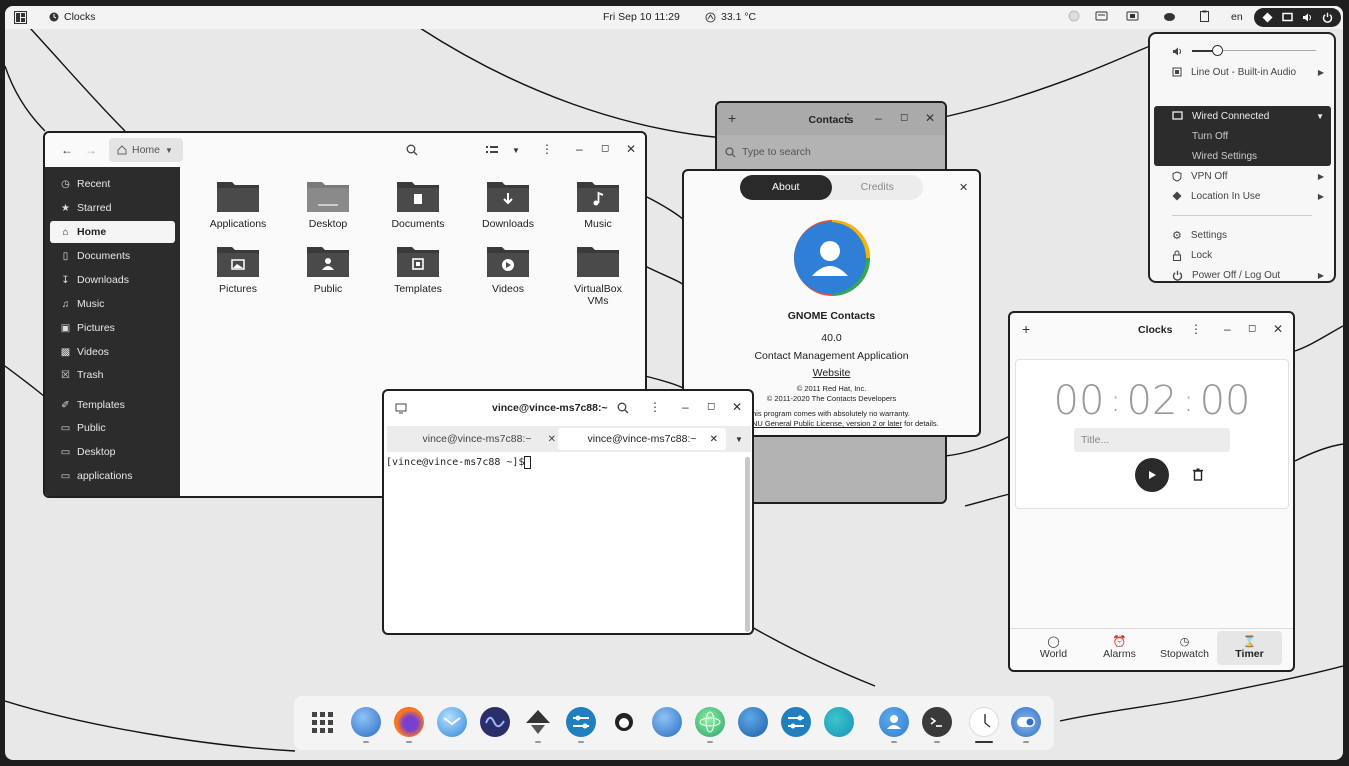 Image resolution: width=1349 pixels, height=766 pixels. What do you see at coordinates (112, 256) in the screenshot?
I see `sidebar-item-documents: ▯Documents` at bounding box center [112, 256].